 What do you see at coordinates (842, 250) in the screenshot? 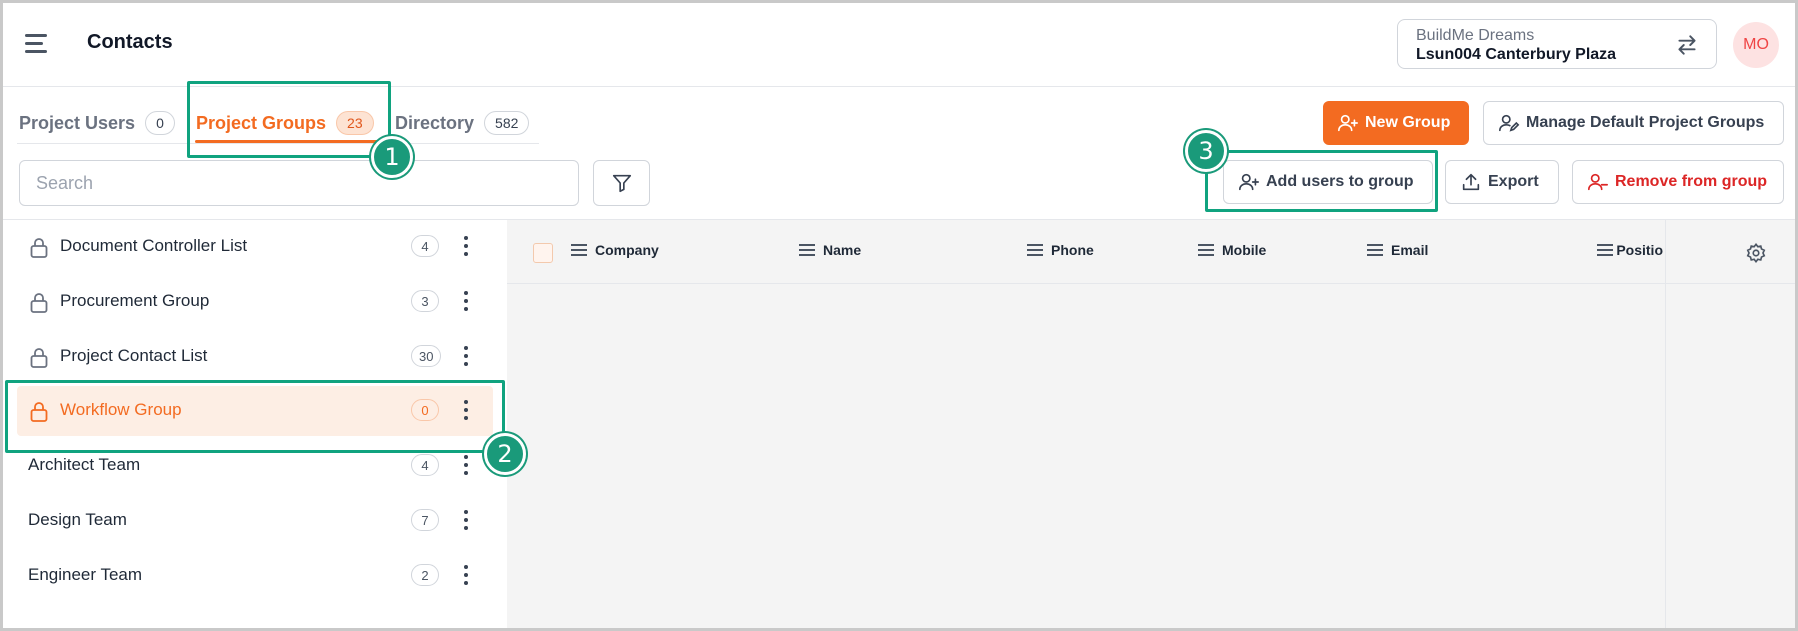
I see `column-label: Name` at bounding box center [842, 250].